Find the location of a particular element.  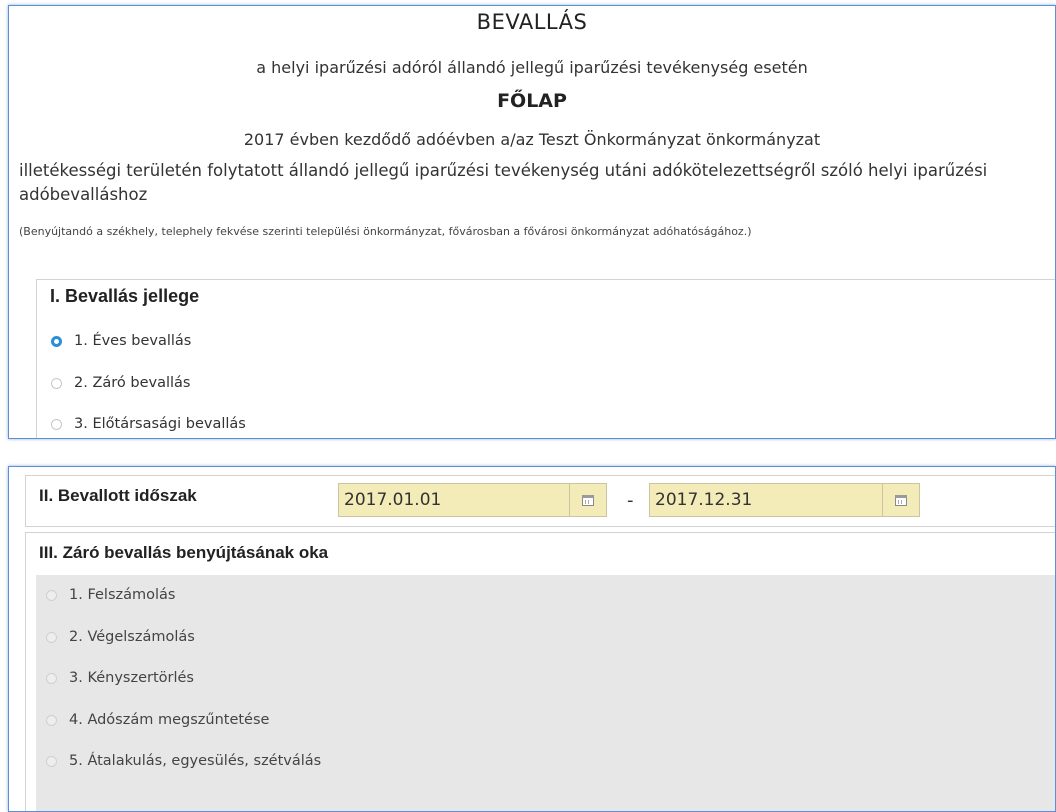

sheet-title: FŐLAP is located at coordinates (532, 101).